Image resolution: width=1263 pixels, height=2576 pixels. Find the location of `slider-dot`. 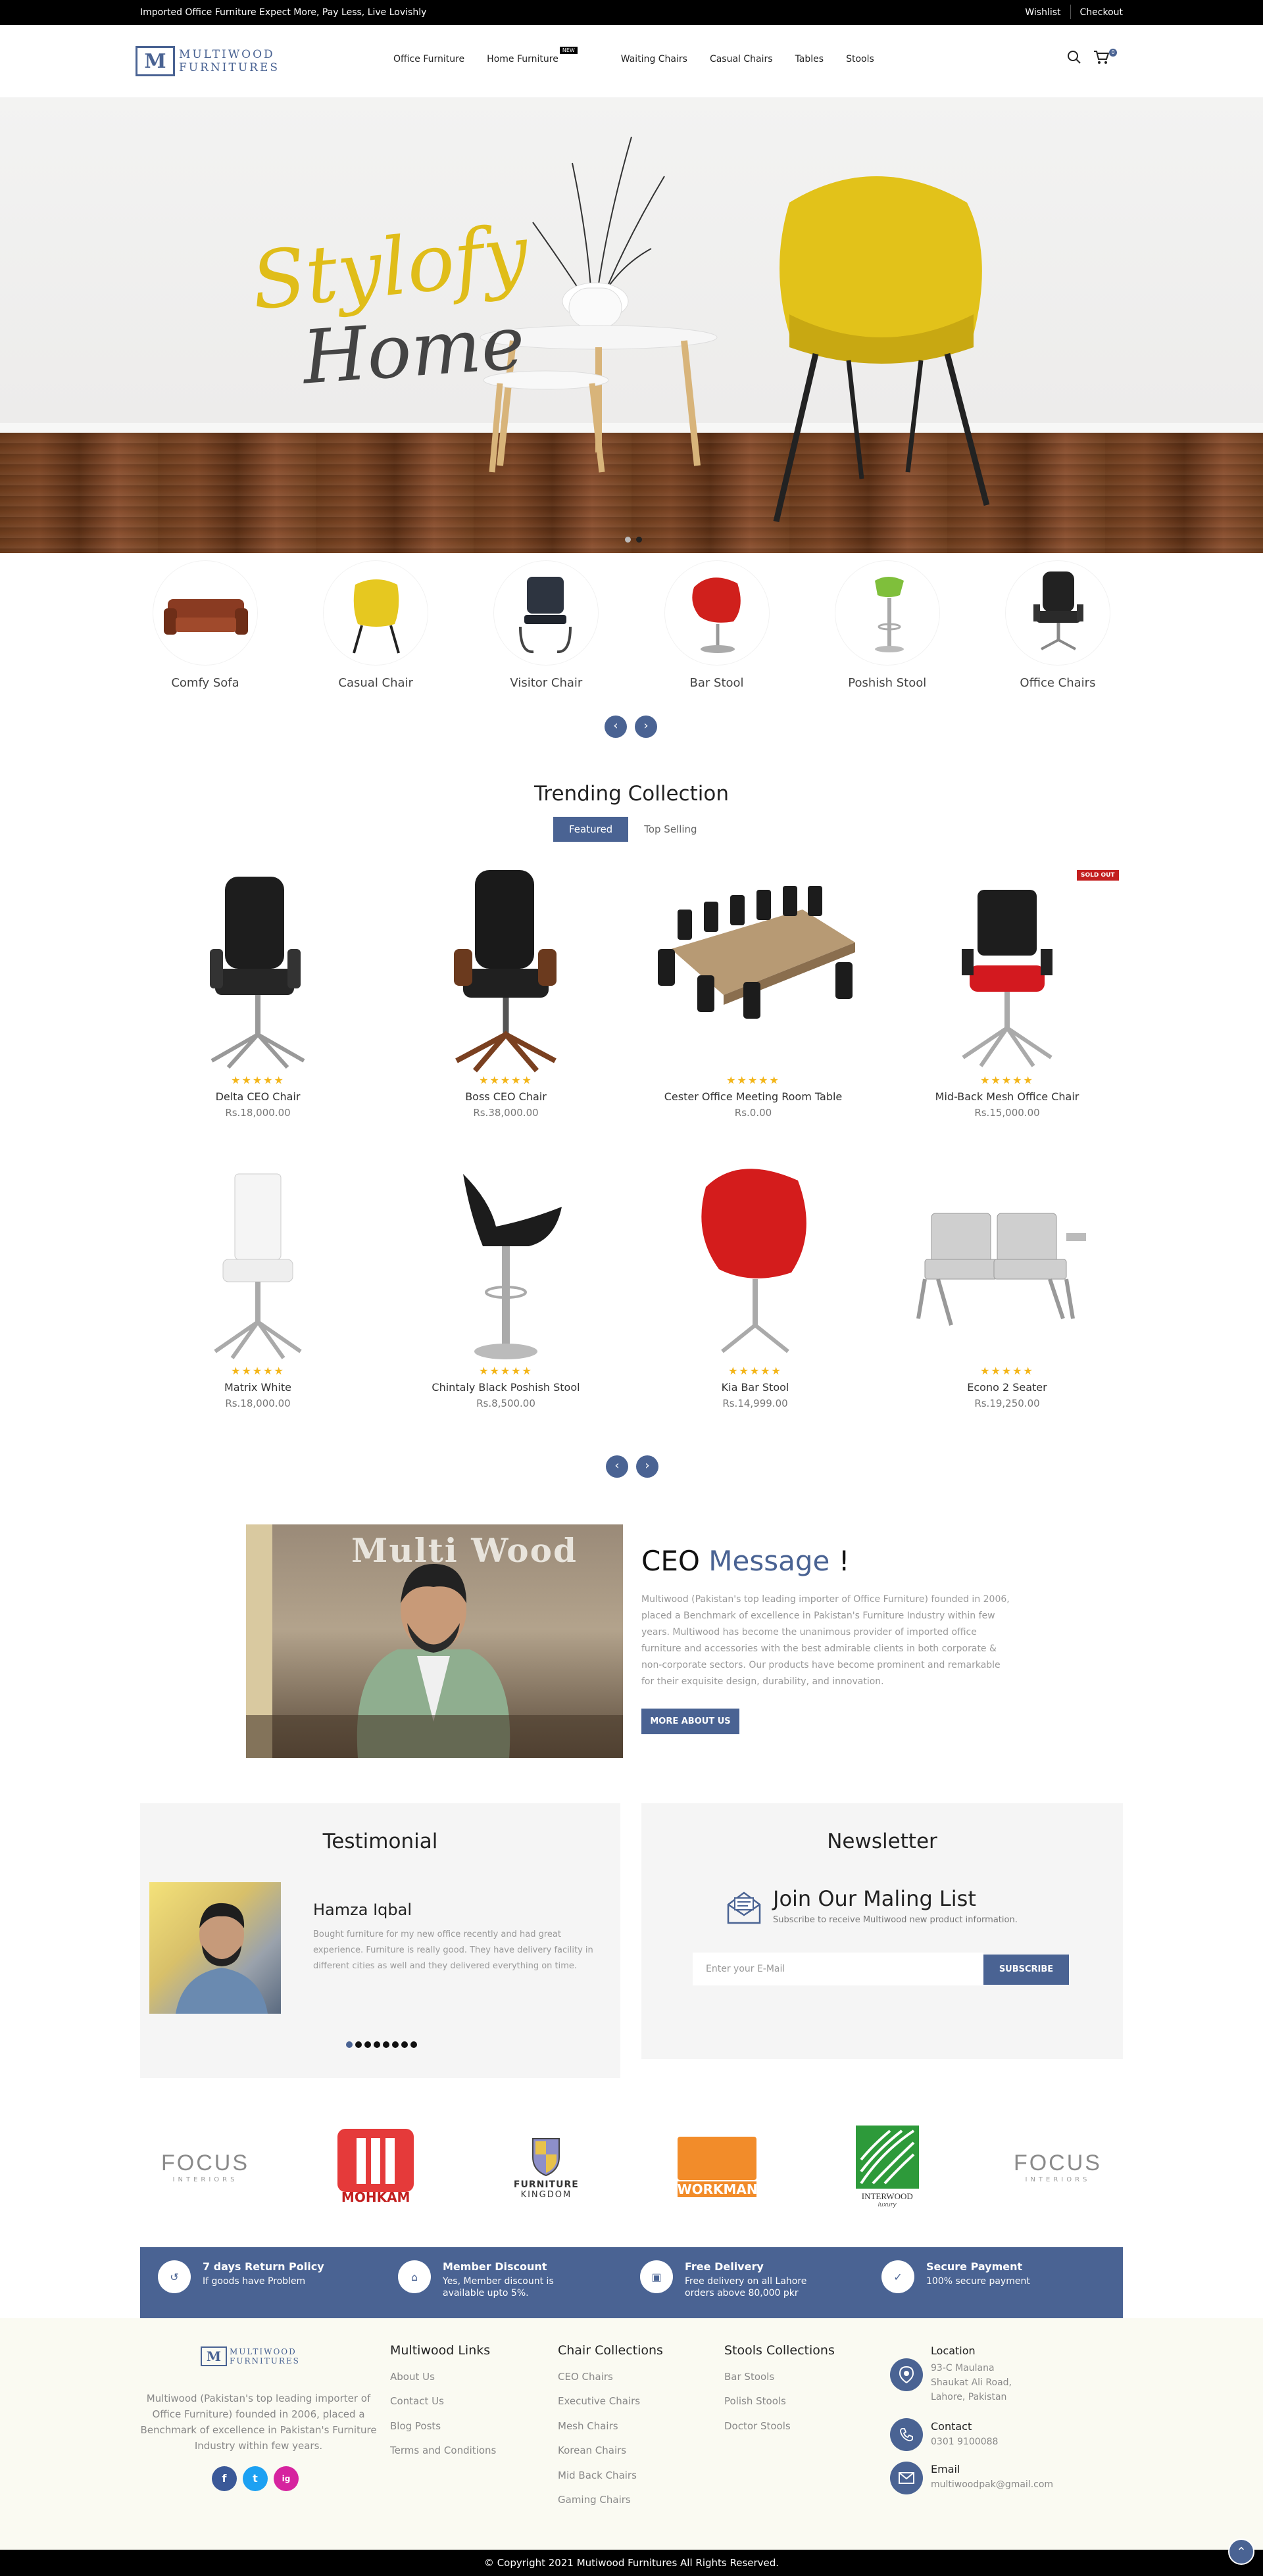

slider-dot is located at coordinates (628, 540).